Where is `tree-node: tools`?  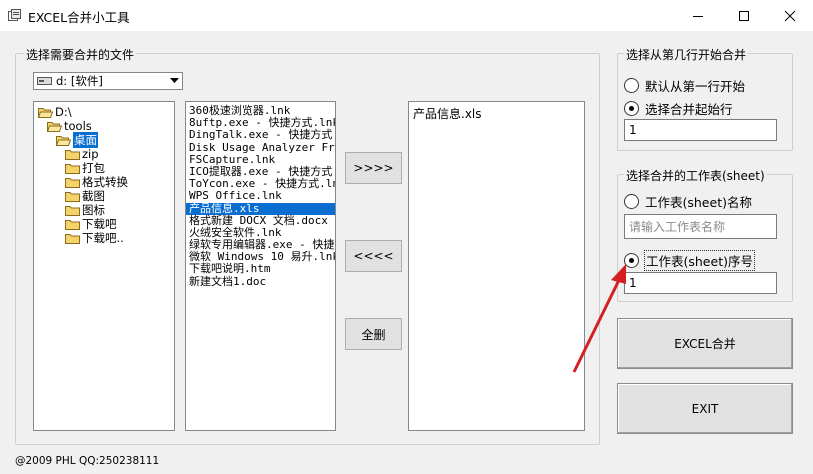
tree-node: tools is located at coordinates (69, 126).